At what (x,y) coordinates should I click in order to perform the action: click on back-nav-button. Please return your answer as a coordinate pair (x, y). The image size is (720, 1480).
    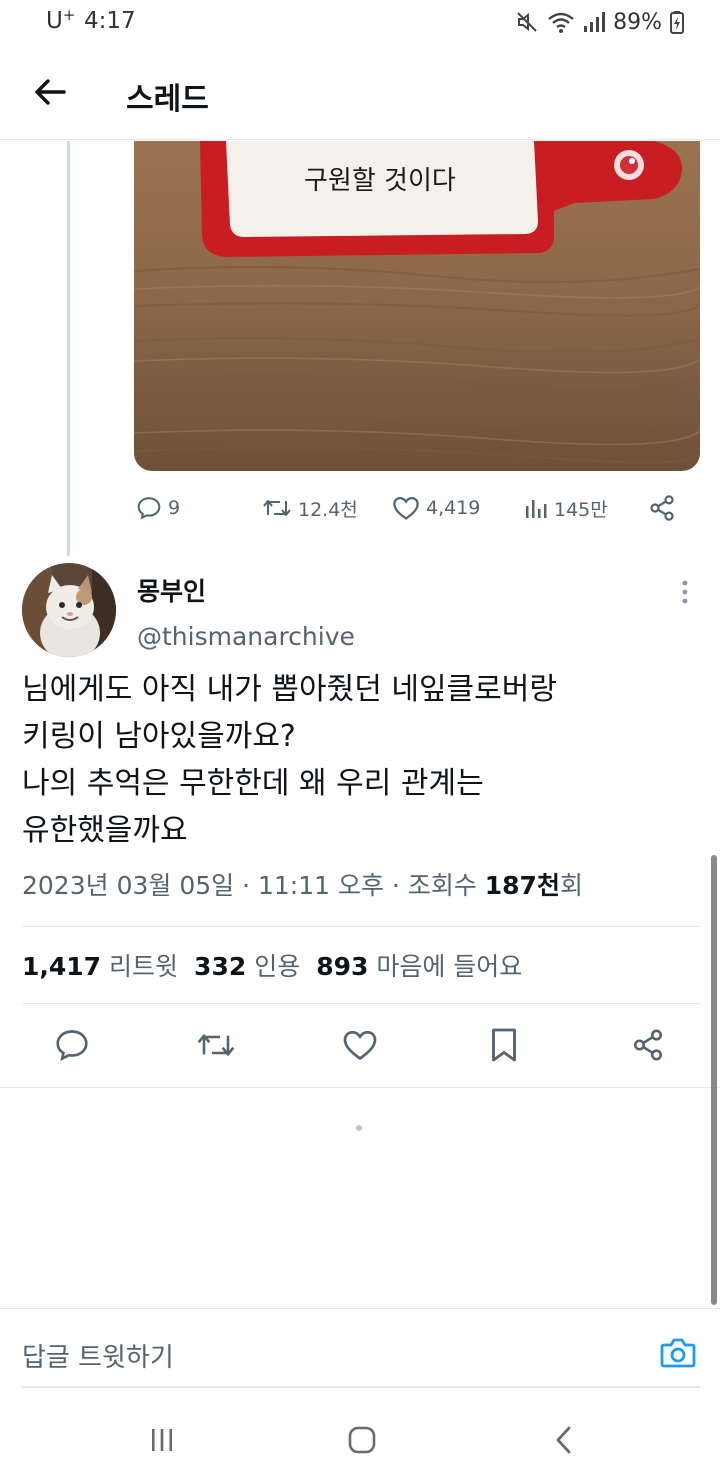
    Looking at the image, I should click on (564, 1440).